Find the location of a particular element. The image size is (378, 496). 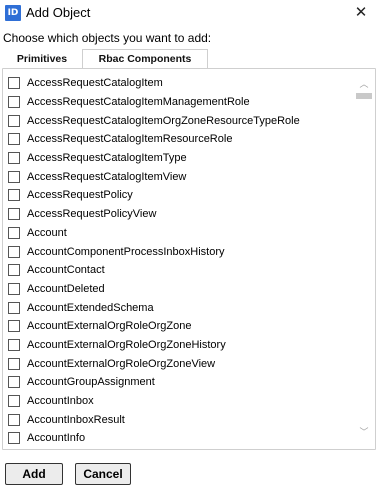

close-icon: ✕ is located at coordinates (361, 13).